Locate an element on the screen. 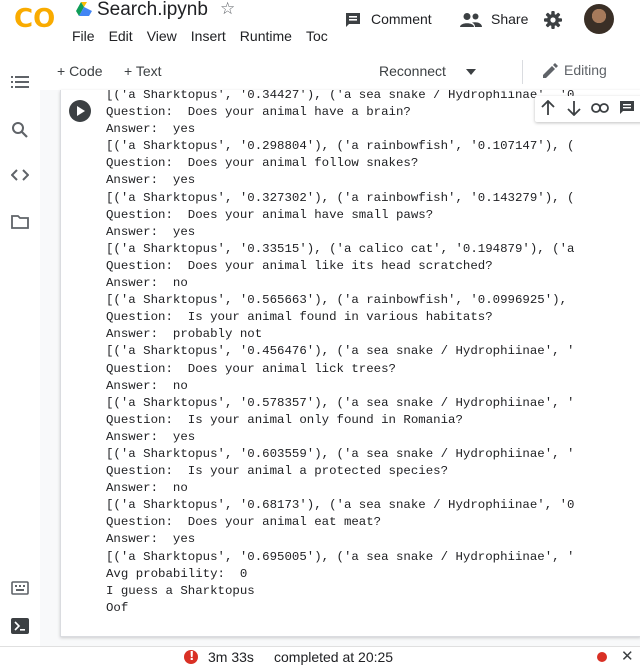 The image size is (640, 668). people-icon is located at coordinates (471, 20).